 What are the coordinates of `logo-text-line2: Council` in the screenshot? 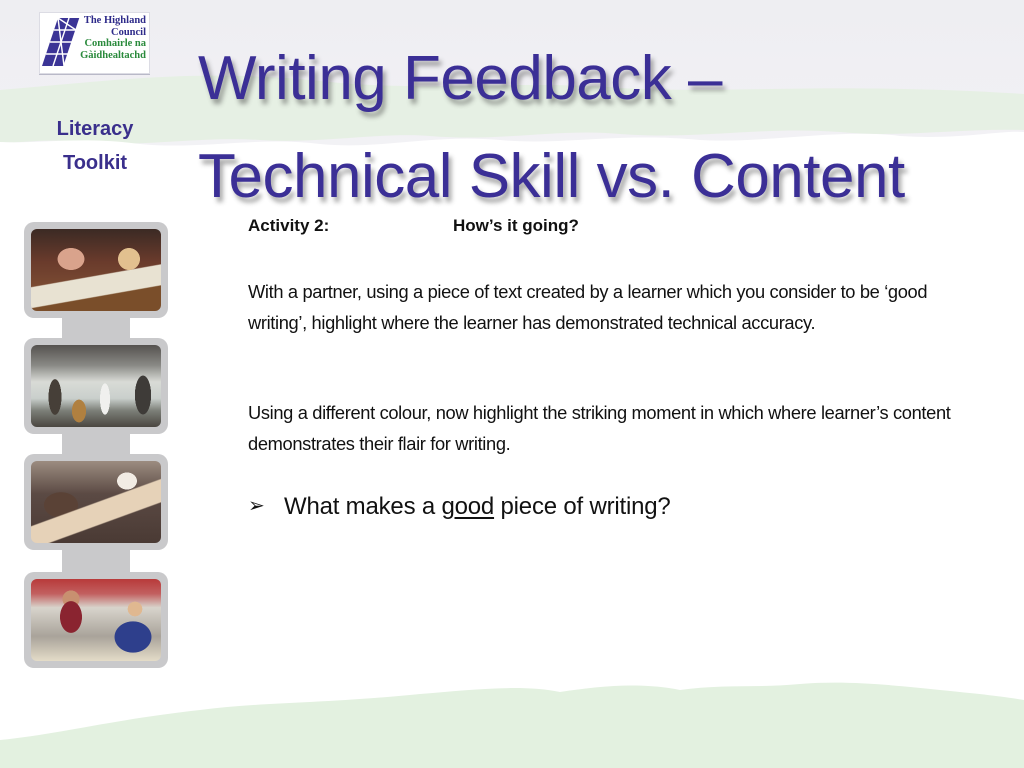 It's located at (128, 32).